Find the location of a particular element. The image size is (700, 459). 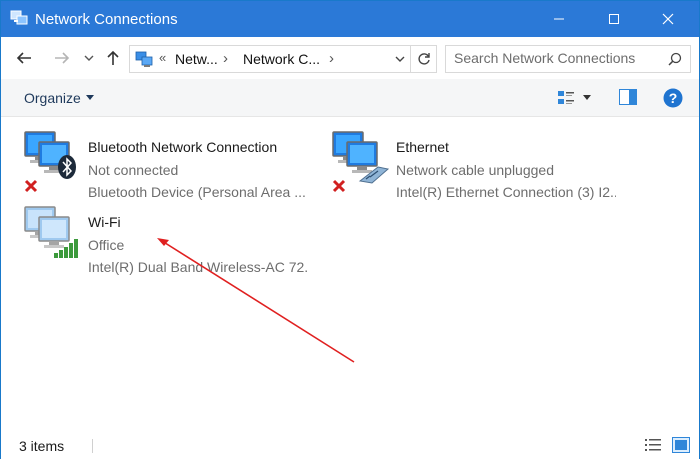

preview-pane-icon is located at coordinates (628, 97).